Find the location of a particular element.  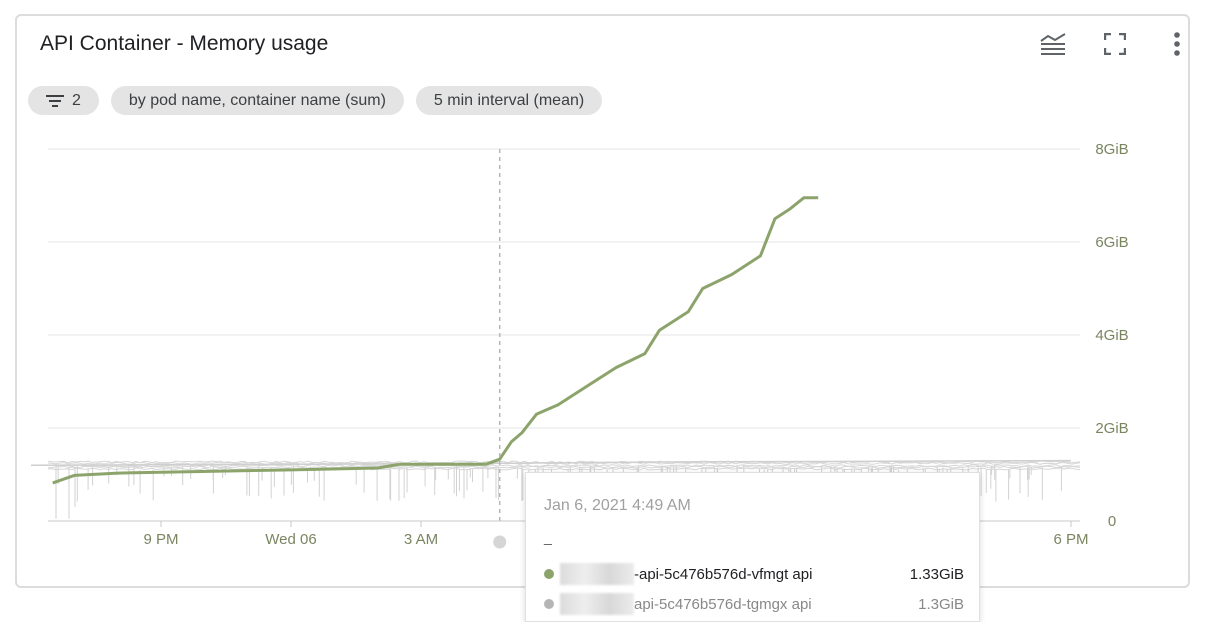

y-tick-label: 0 is located at coordinates (1112, 521).